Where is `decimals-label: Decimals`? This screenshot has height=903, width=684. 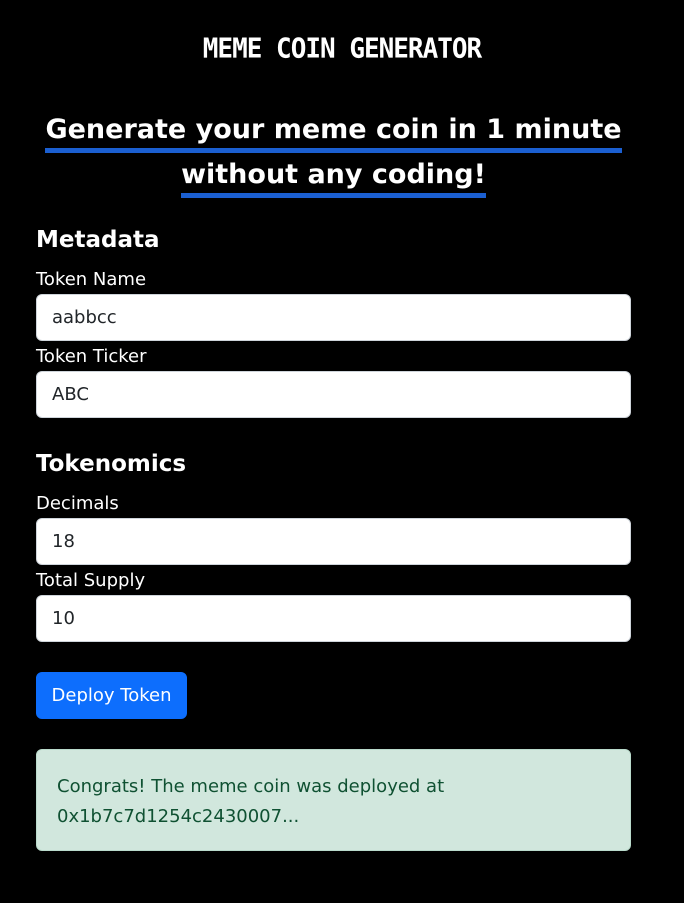
decimals-label: Decimals is located at coordinates (77, 503).